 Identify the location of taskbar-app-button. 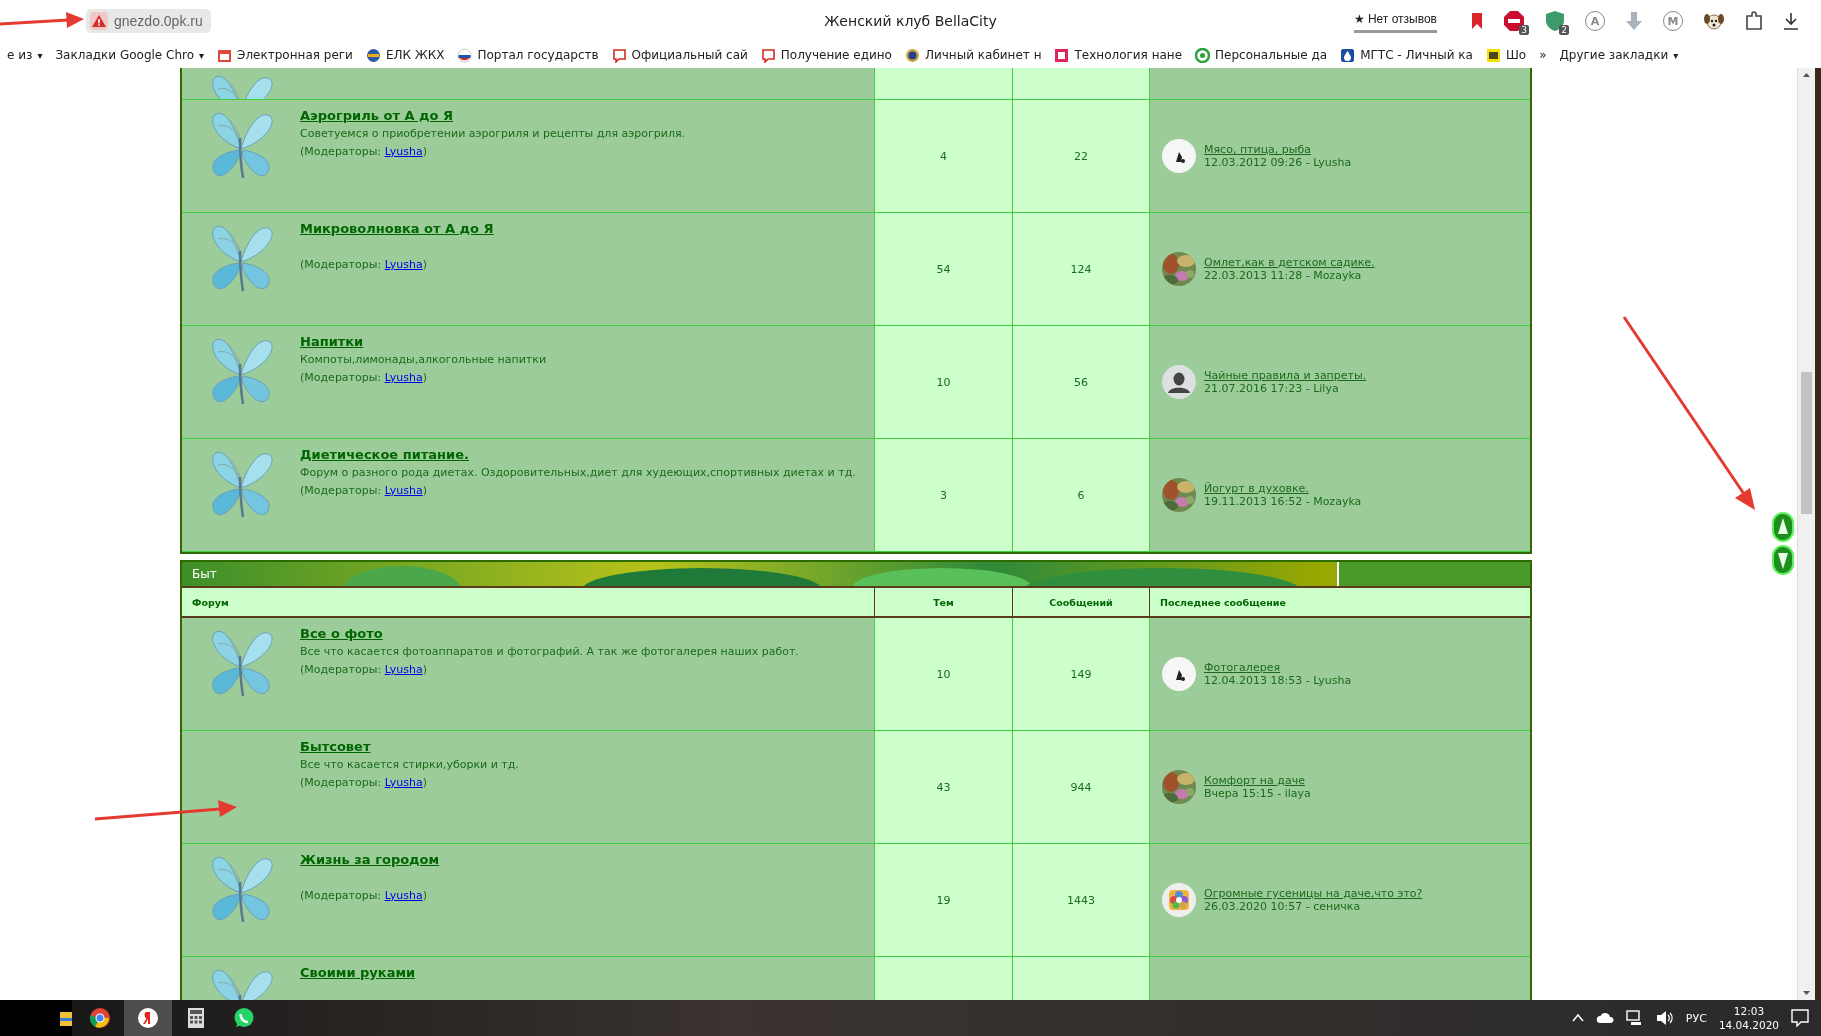
(148, 1018).